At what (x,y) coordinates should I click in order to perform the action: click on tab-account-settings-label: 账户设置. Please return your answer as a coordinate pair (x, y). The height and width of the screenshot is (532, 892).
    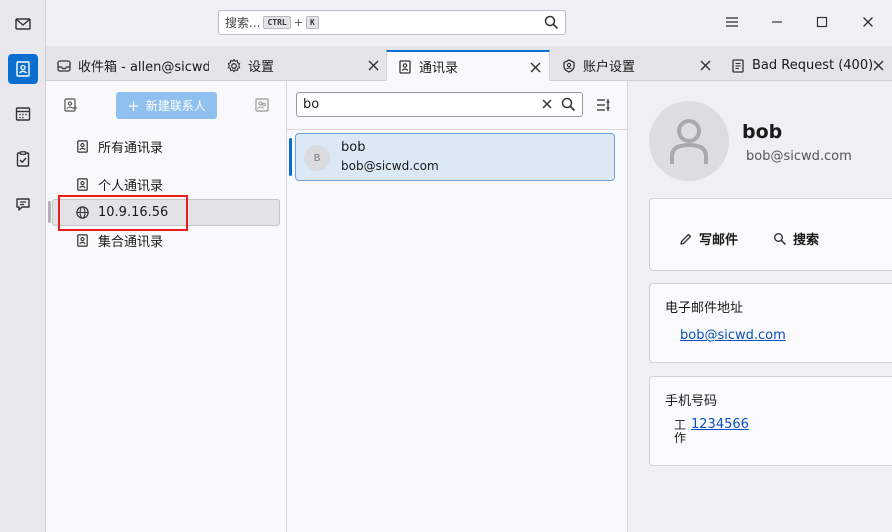
    Looking at the image, I should click on (609, 67).